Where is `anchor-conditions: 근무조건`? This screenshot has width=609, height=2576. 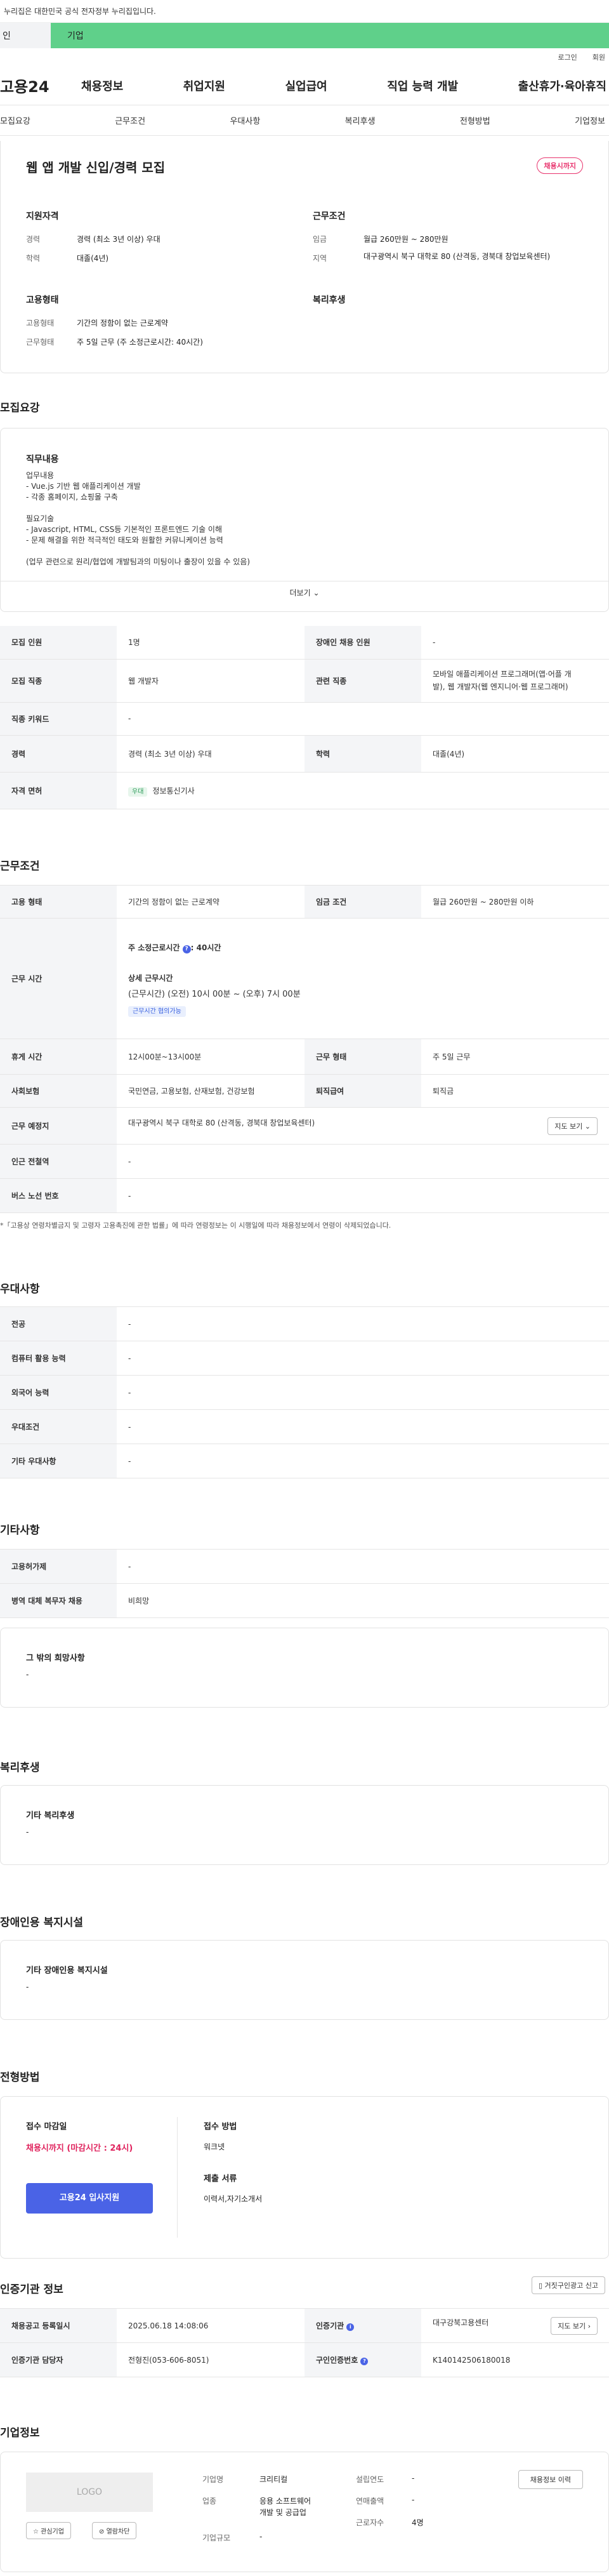 anchor-conditions: 근무조건 is located at coordinates (130, 120).